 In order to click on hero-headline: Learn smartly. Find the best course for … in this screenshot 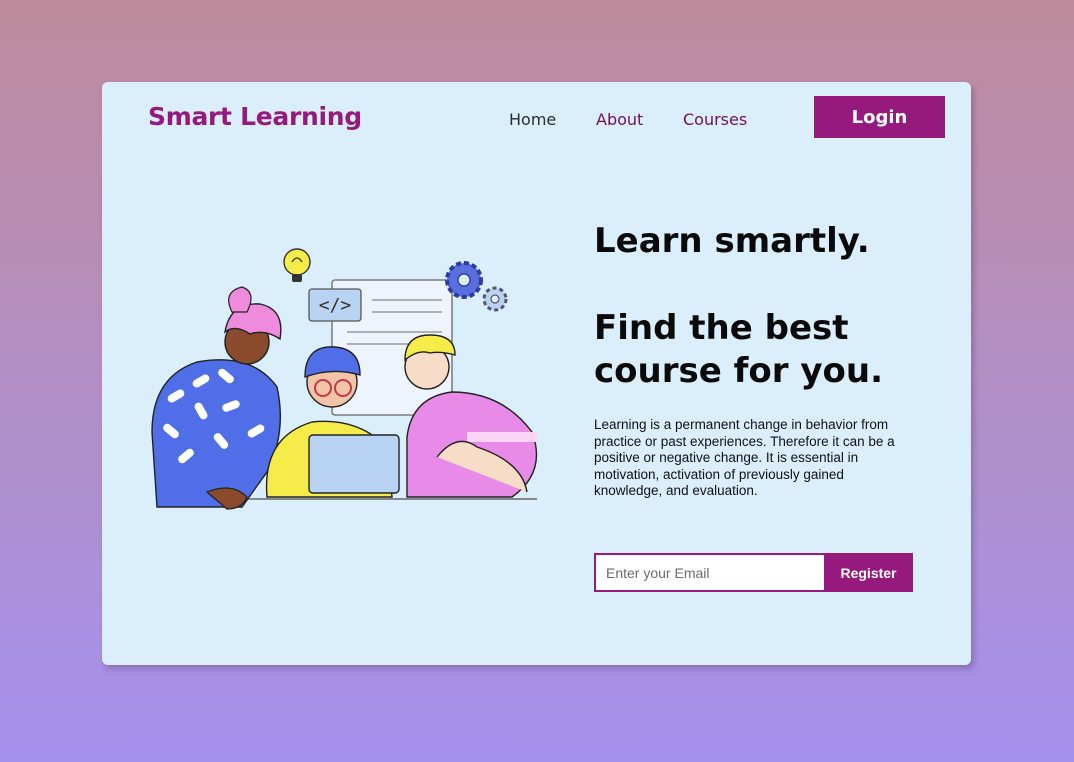, I will do `click(779, 306)`.